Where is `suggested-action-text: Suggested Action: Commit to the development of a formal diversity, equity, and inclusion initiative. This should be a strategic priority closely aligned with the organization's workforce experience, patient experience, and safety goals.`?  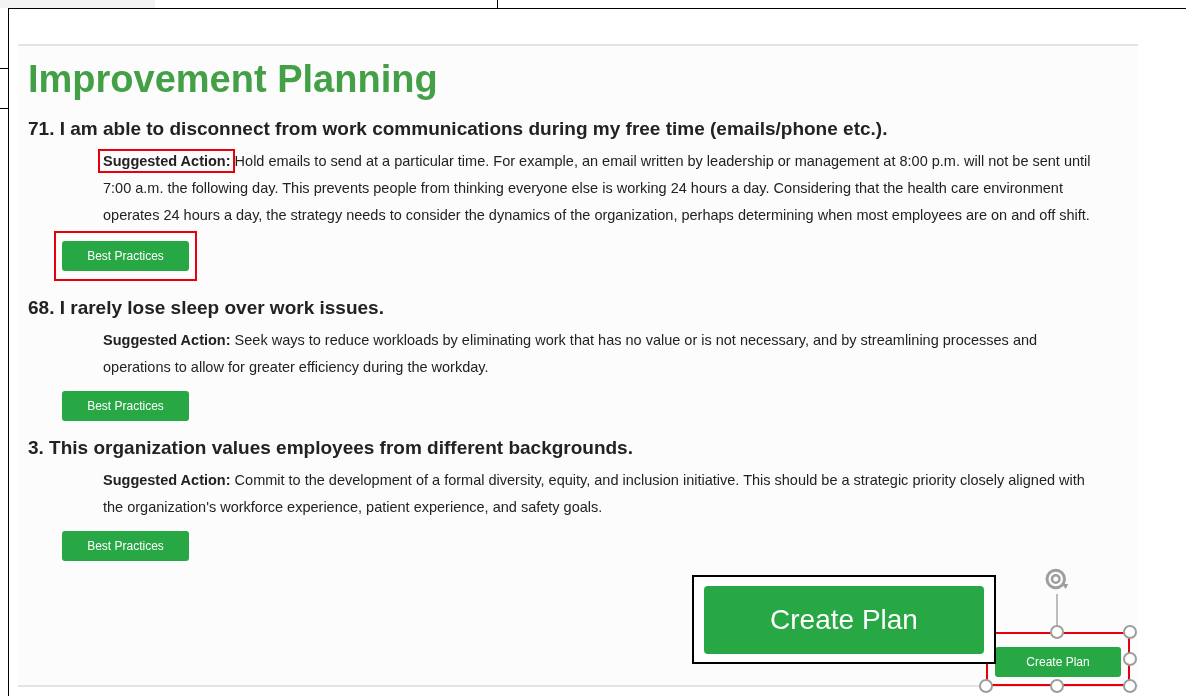 suggested-action-text: Suggested Action: Commit to the development of a formal diversity, equity, and inclusion initiative. This should be a strategic priority closely aligned with the organization's workforce experience, patient experience, and safety goals. is located at coordinates (594, 494).